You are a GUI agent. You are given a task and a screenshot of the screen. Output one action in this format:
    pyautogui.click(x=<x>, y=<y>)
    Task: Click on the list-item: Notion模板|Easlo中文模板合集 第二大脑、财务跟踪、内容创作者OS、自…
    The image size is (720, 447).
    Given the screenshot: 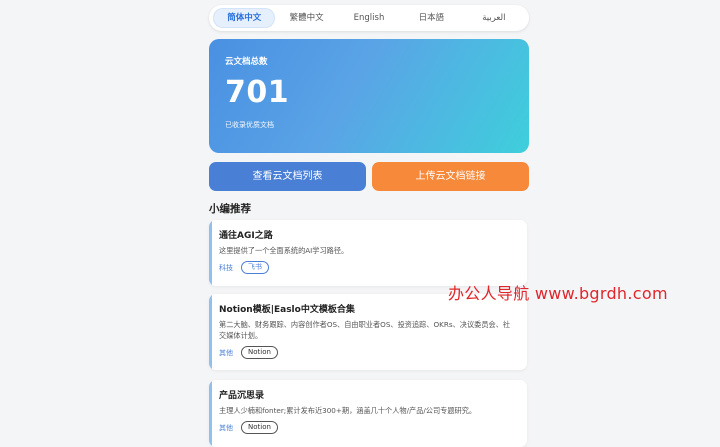 What is the action you would take?
    pyautogui.click(x=368, y=332)
    